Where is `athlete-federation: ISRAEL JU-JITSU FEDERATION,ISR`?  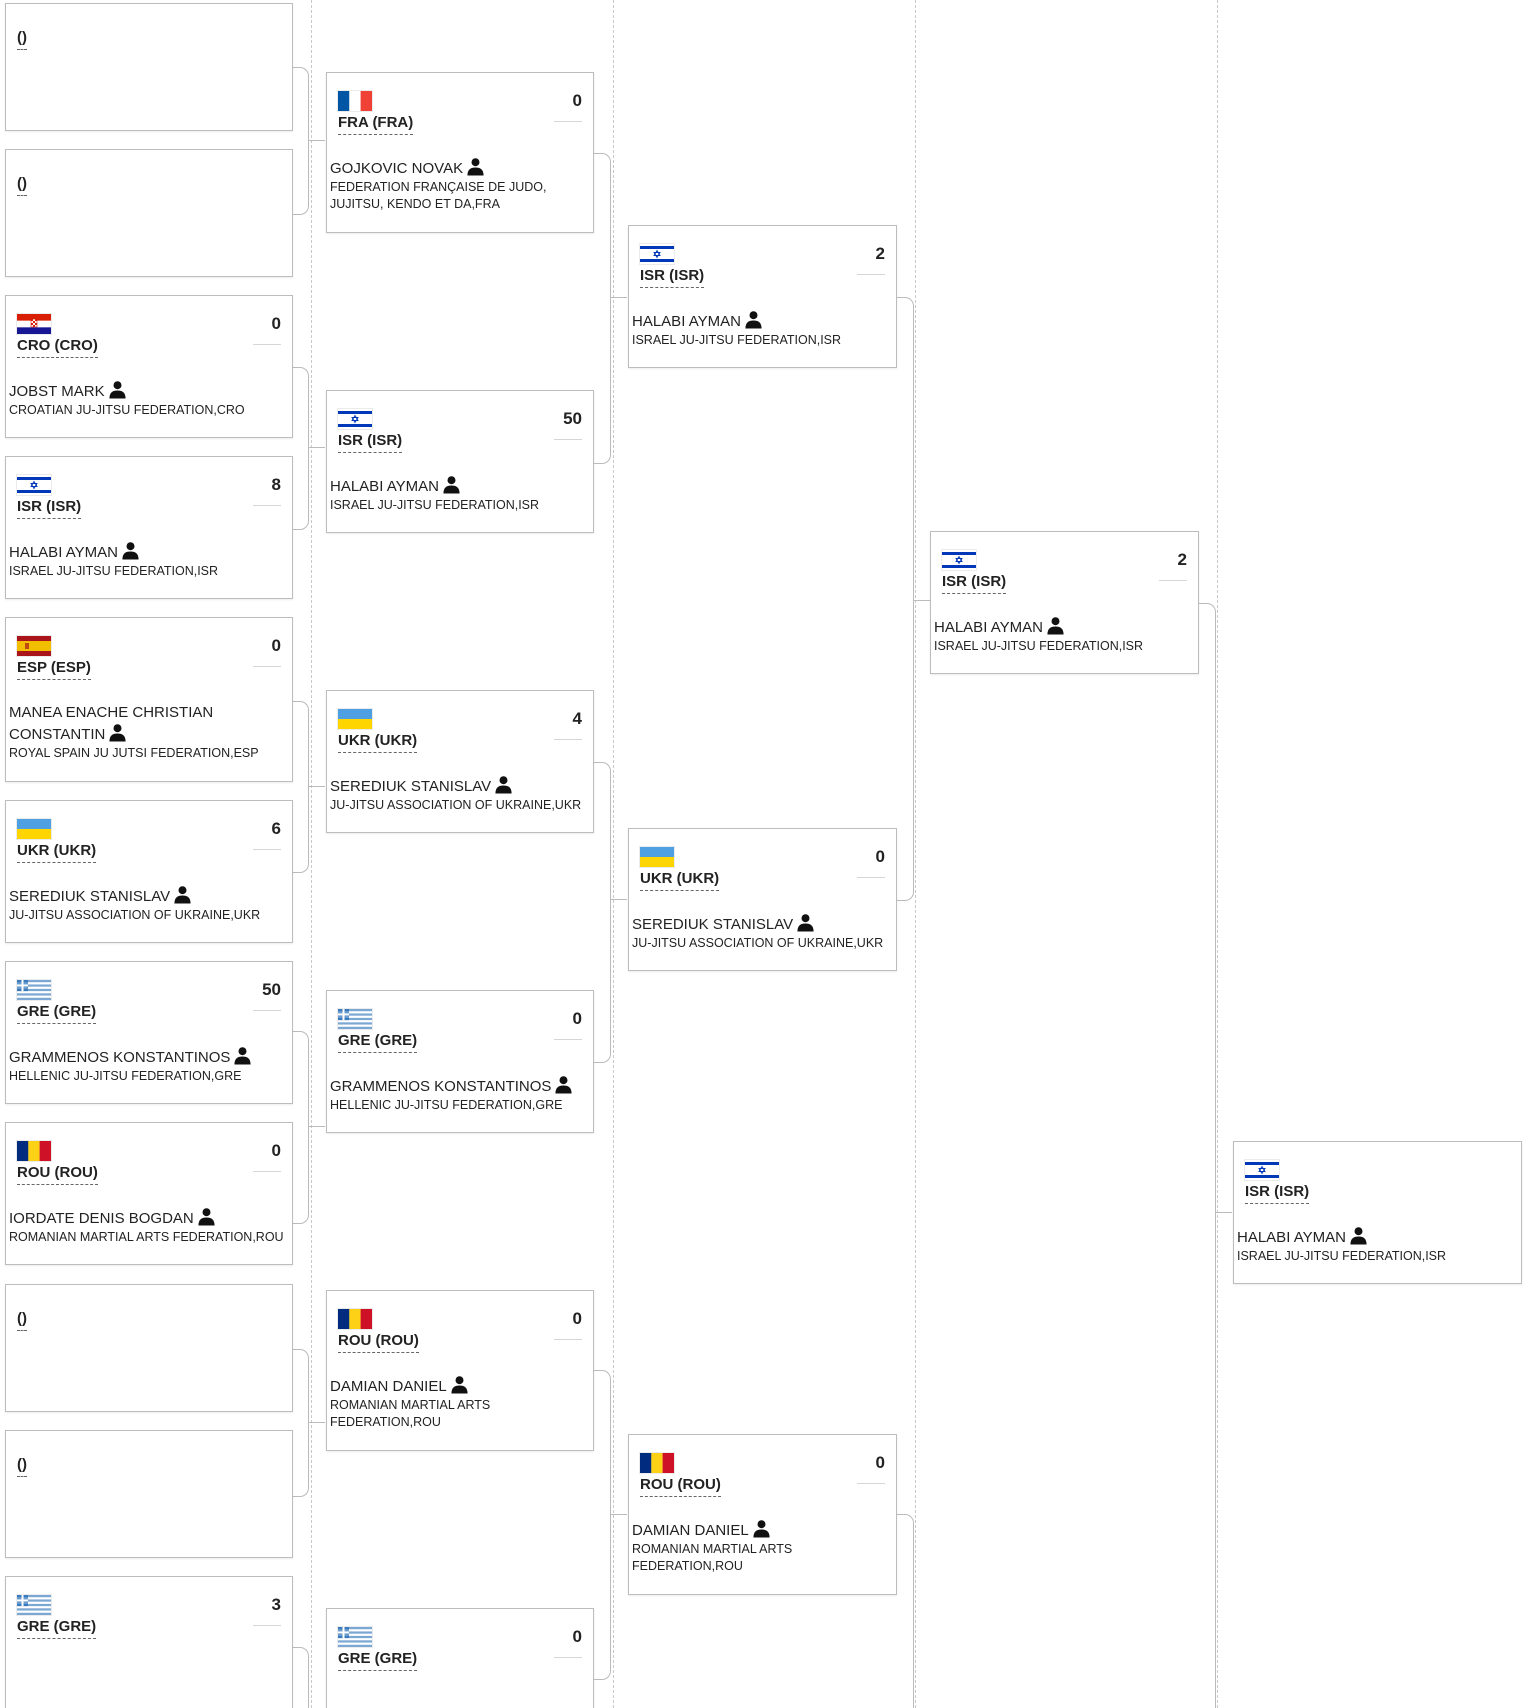 athlete-federation: ISRAEL JU-JITSU FEDERATION,ISR is located at coordinates (1342, 1256).